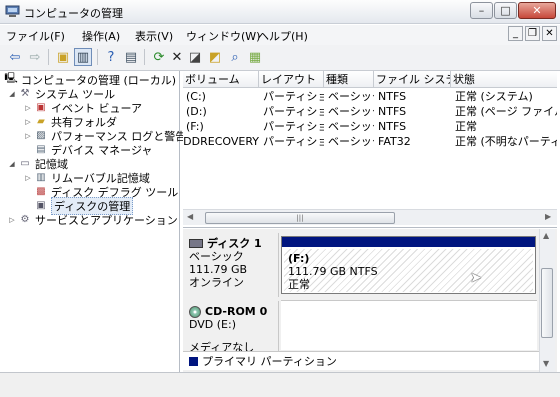  Describe the element at coordinates (299, 258) in the screenshot. I see `partition-label: (F:)` at that location.